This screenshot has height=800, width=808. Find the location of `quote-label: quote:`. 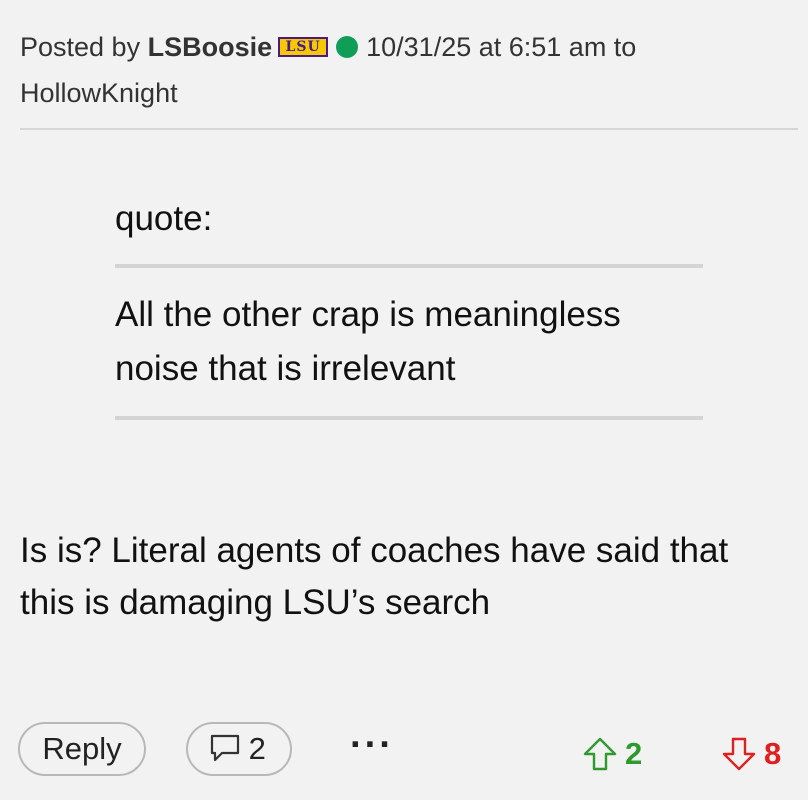

quote-label: quote: is located at coordinates (164, 218).